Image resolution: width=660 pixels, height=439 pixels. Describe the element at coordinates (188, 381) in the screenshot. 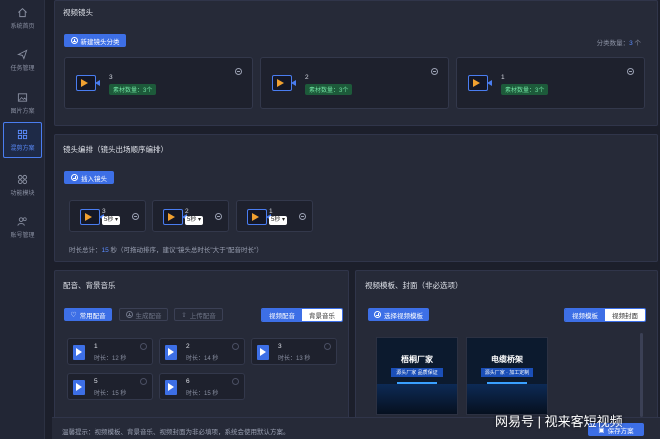

I see `voice-number: 6` at that location.